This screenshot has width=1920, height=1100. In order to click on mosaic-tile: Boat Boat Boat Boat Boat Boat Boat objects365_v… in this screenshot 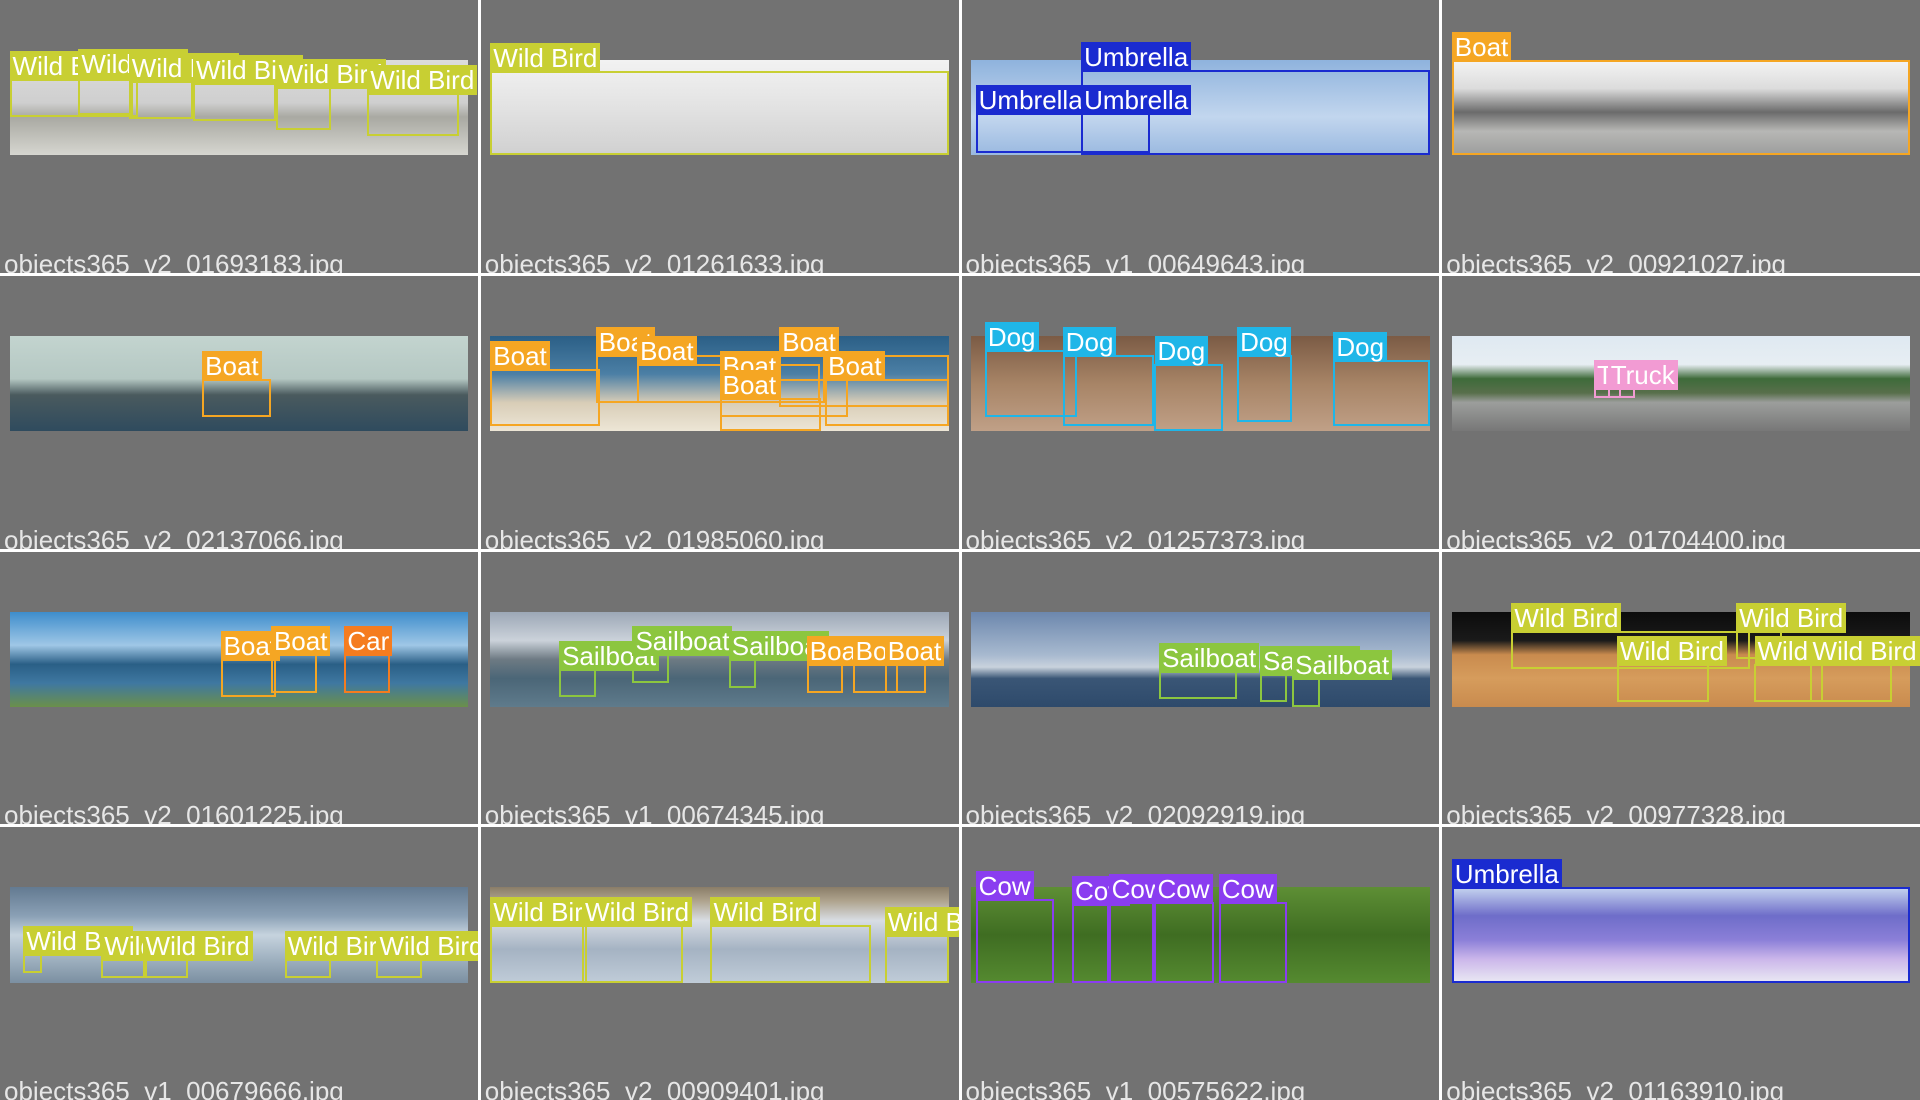, I will do `click(719, 412)`.